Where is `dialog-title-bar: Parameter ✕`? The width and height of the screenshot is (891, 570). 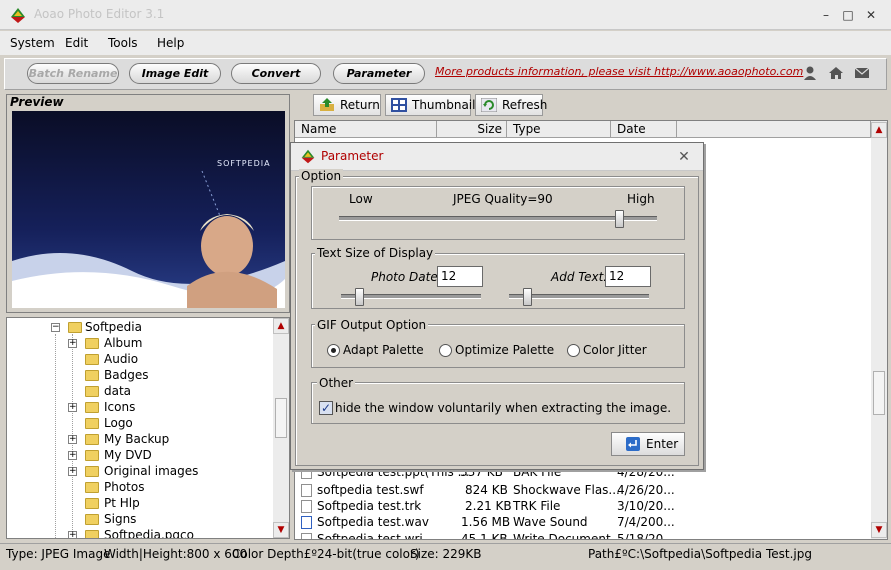 dialog-title-bar: Parameter ✕ is located at coordinates (497, 157).